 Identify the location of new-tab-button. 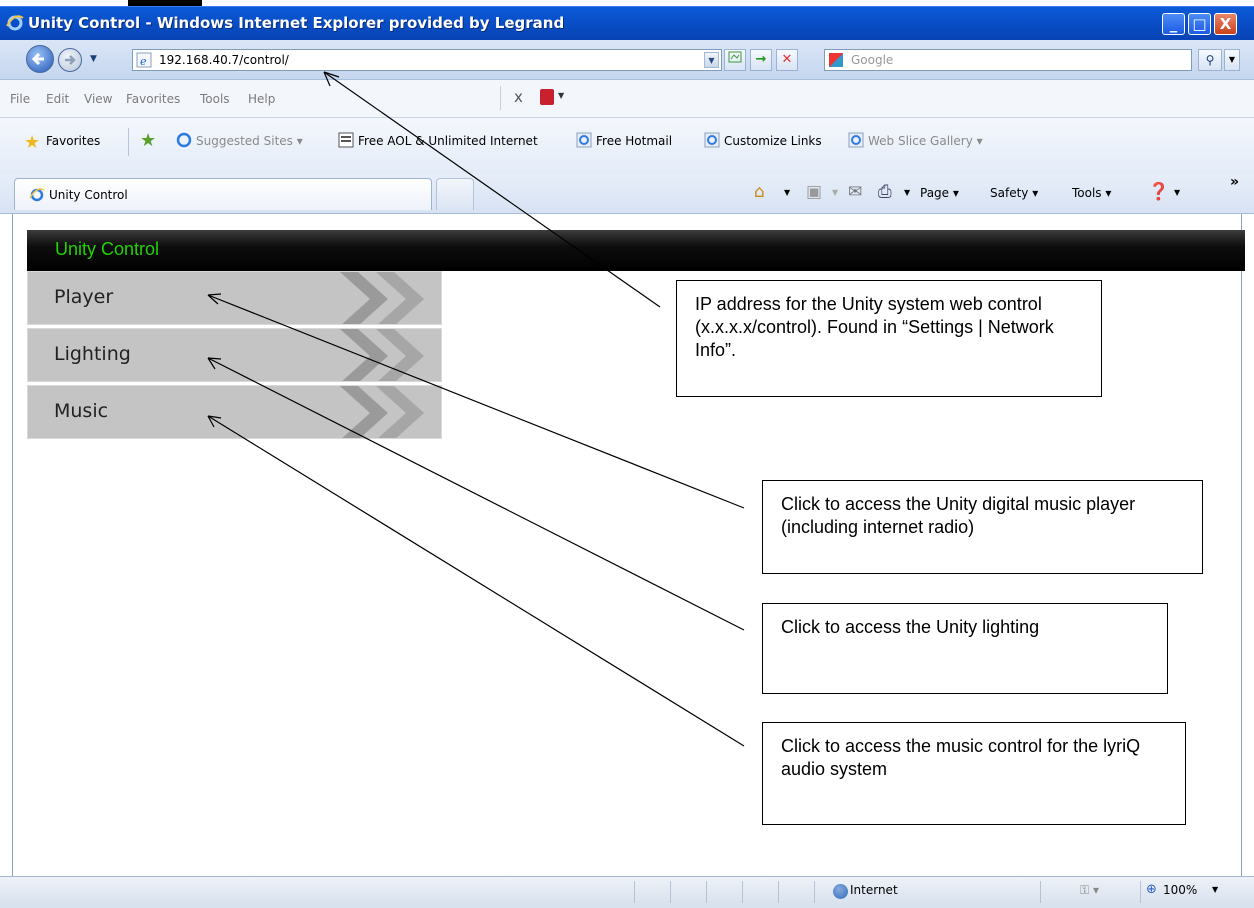
(455, 194).